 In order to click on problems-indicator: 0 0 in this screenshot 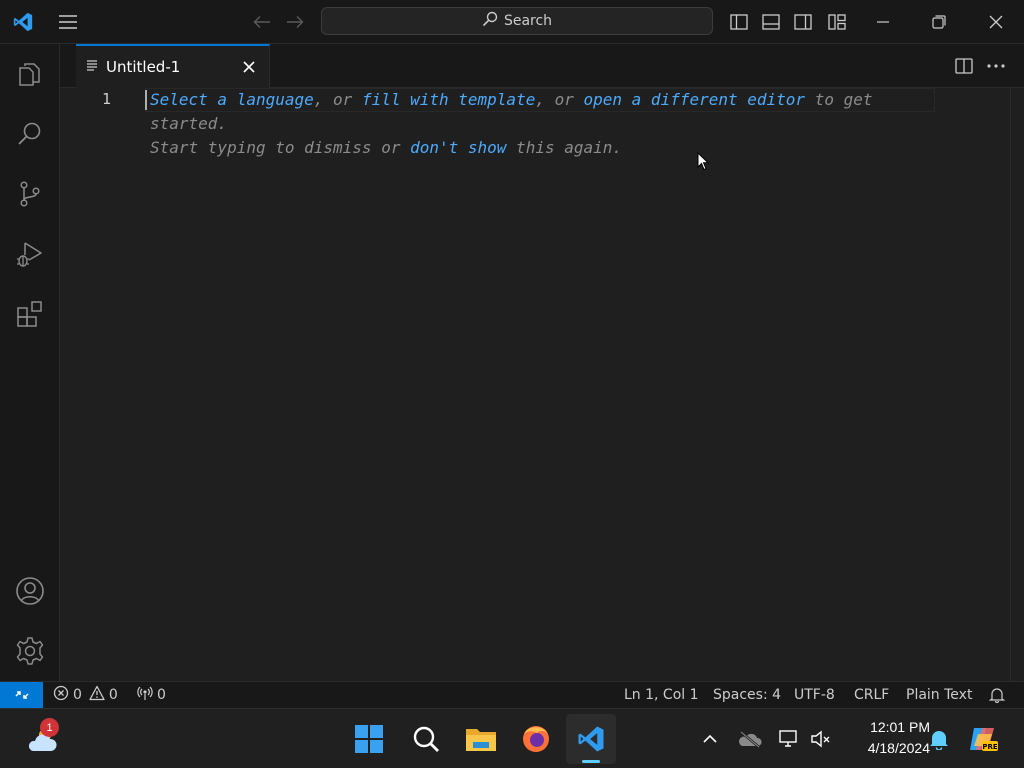, I will do `click(85, 695)`.